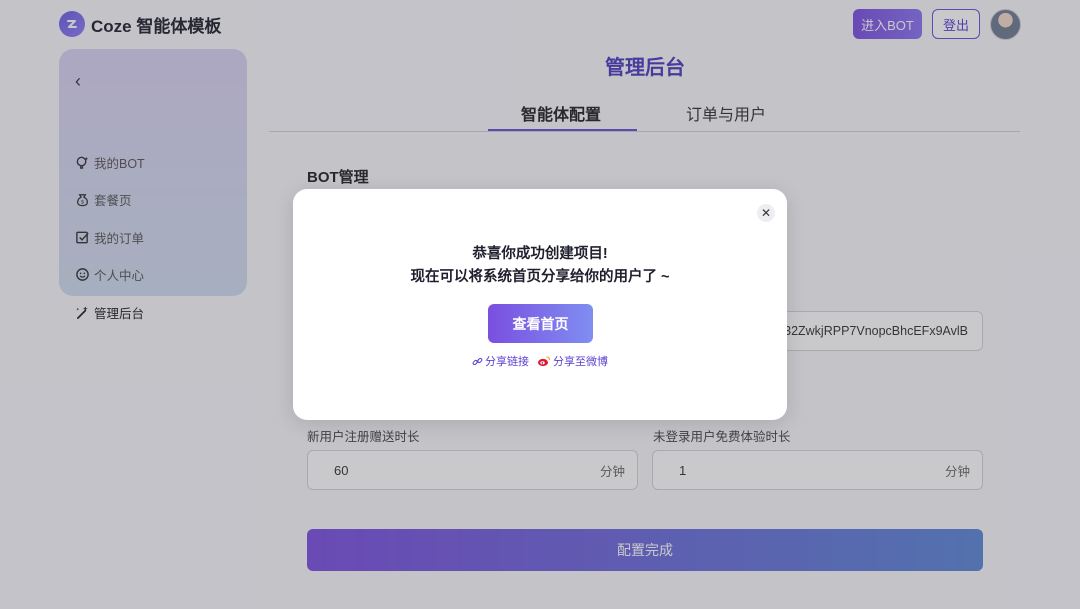 This screenshot has height=609, width=1080. What do you see at coordinates (540, 254) in the screenshot?
I see `modal-heading: 恭喜你成功创建项目!` at bounding box center [540, 254].